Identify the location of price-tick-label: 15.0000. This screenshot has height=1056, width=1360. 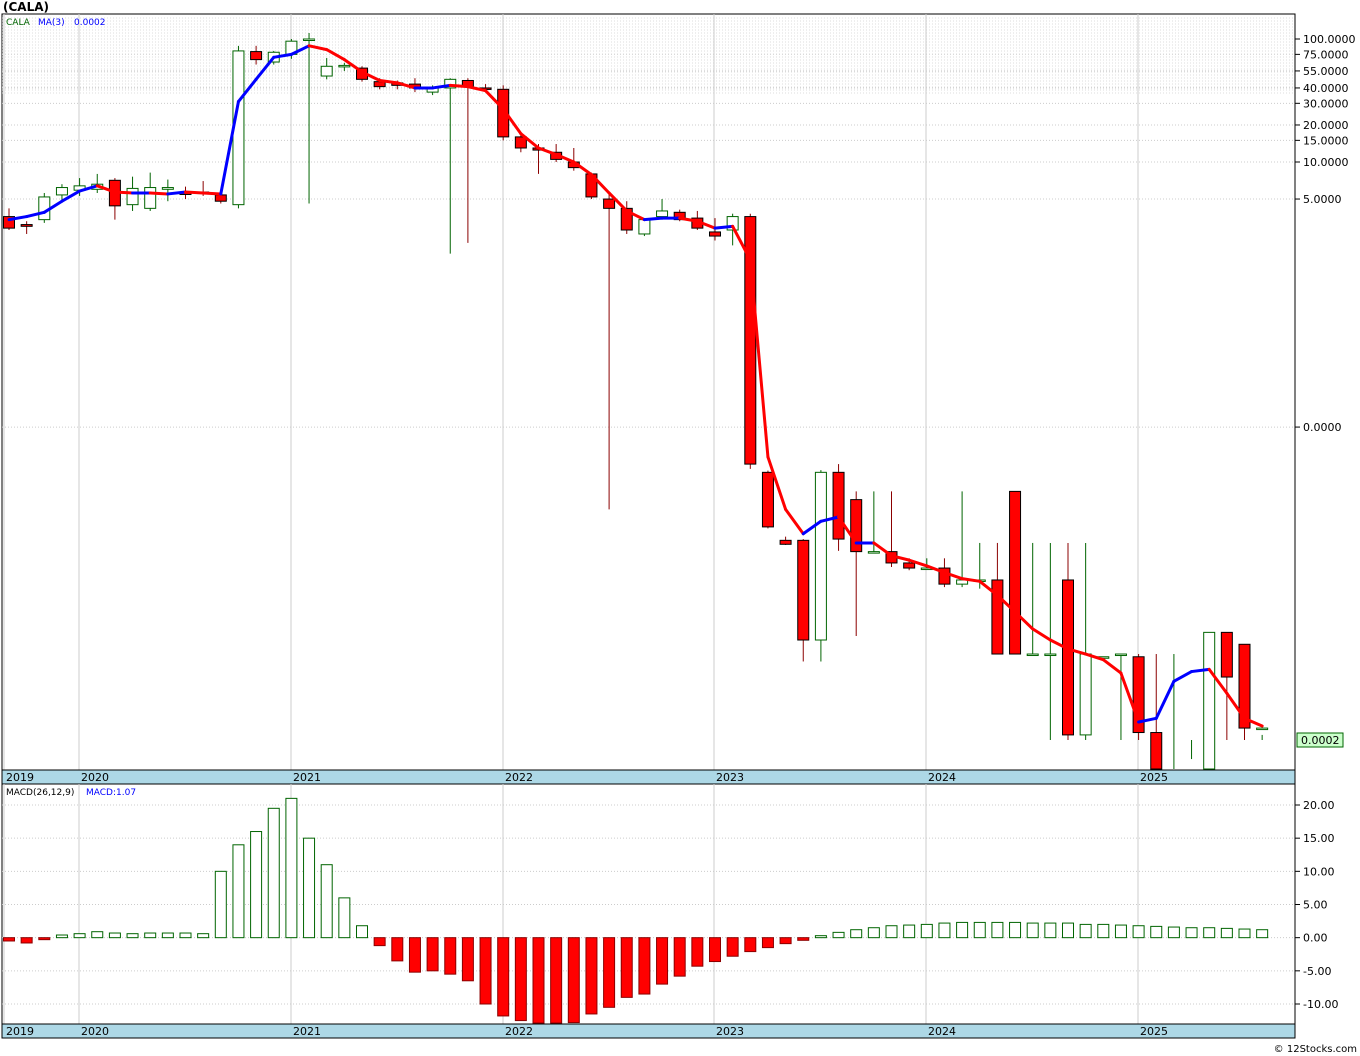
(1326, 140).